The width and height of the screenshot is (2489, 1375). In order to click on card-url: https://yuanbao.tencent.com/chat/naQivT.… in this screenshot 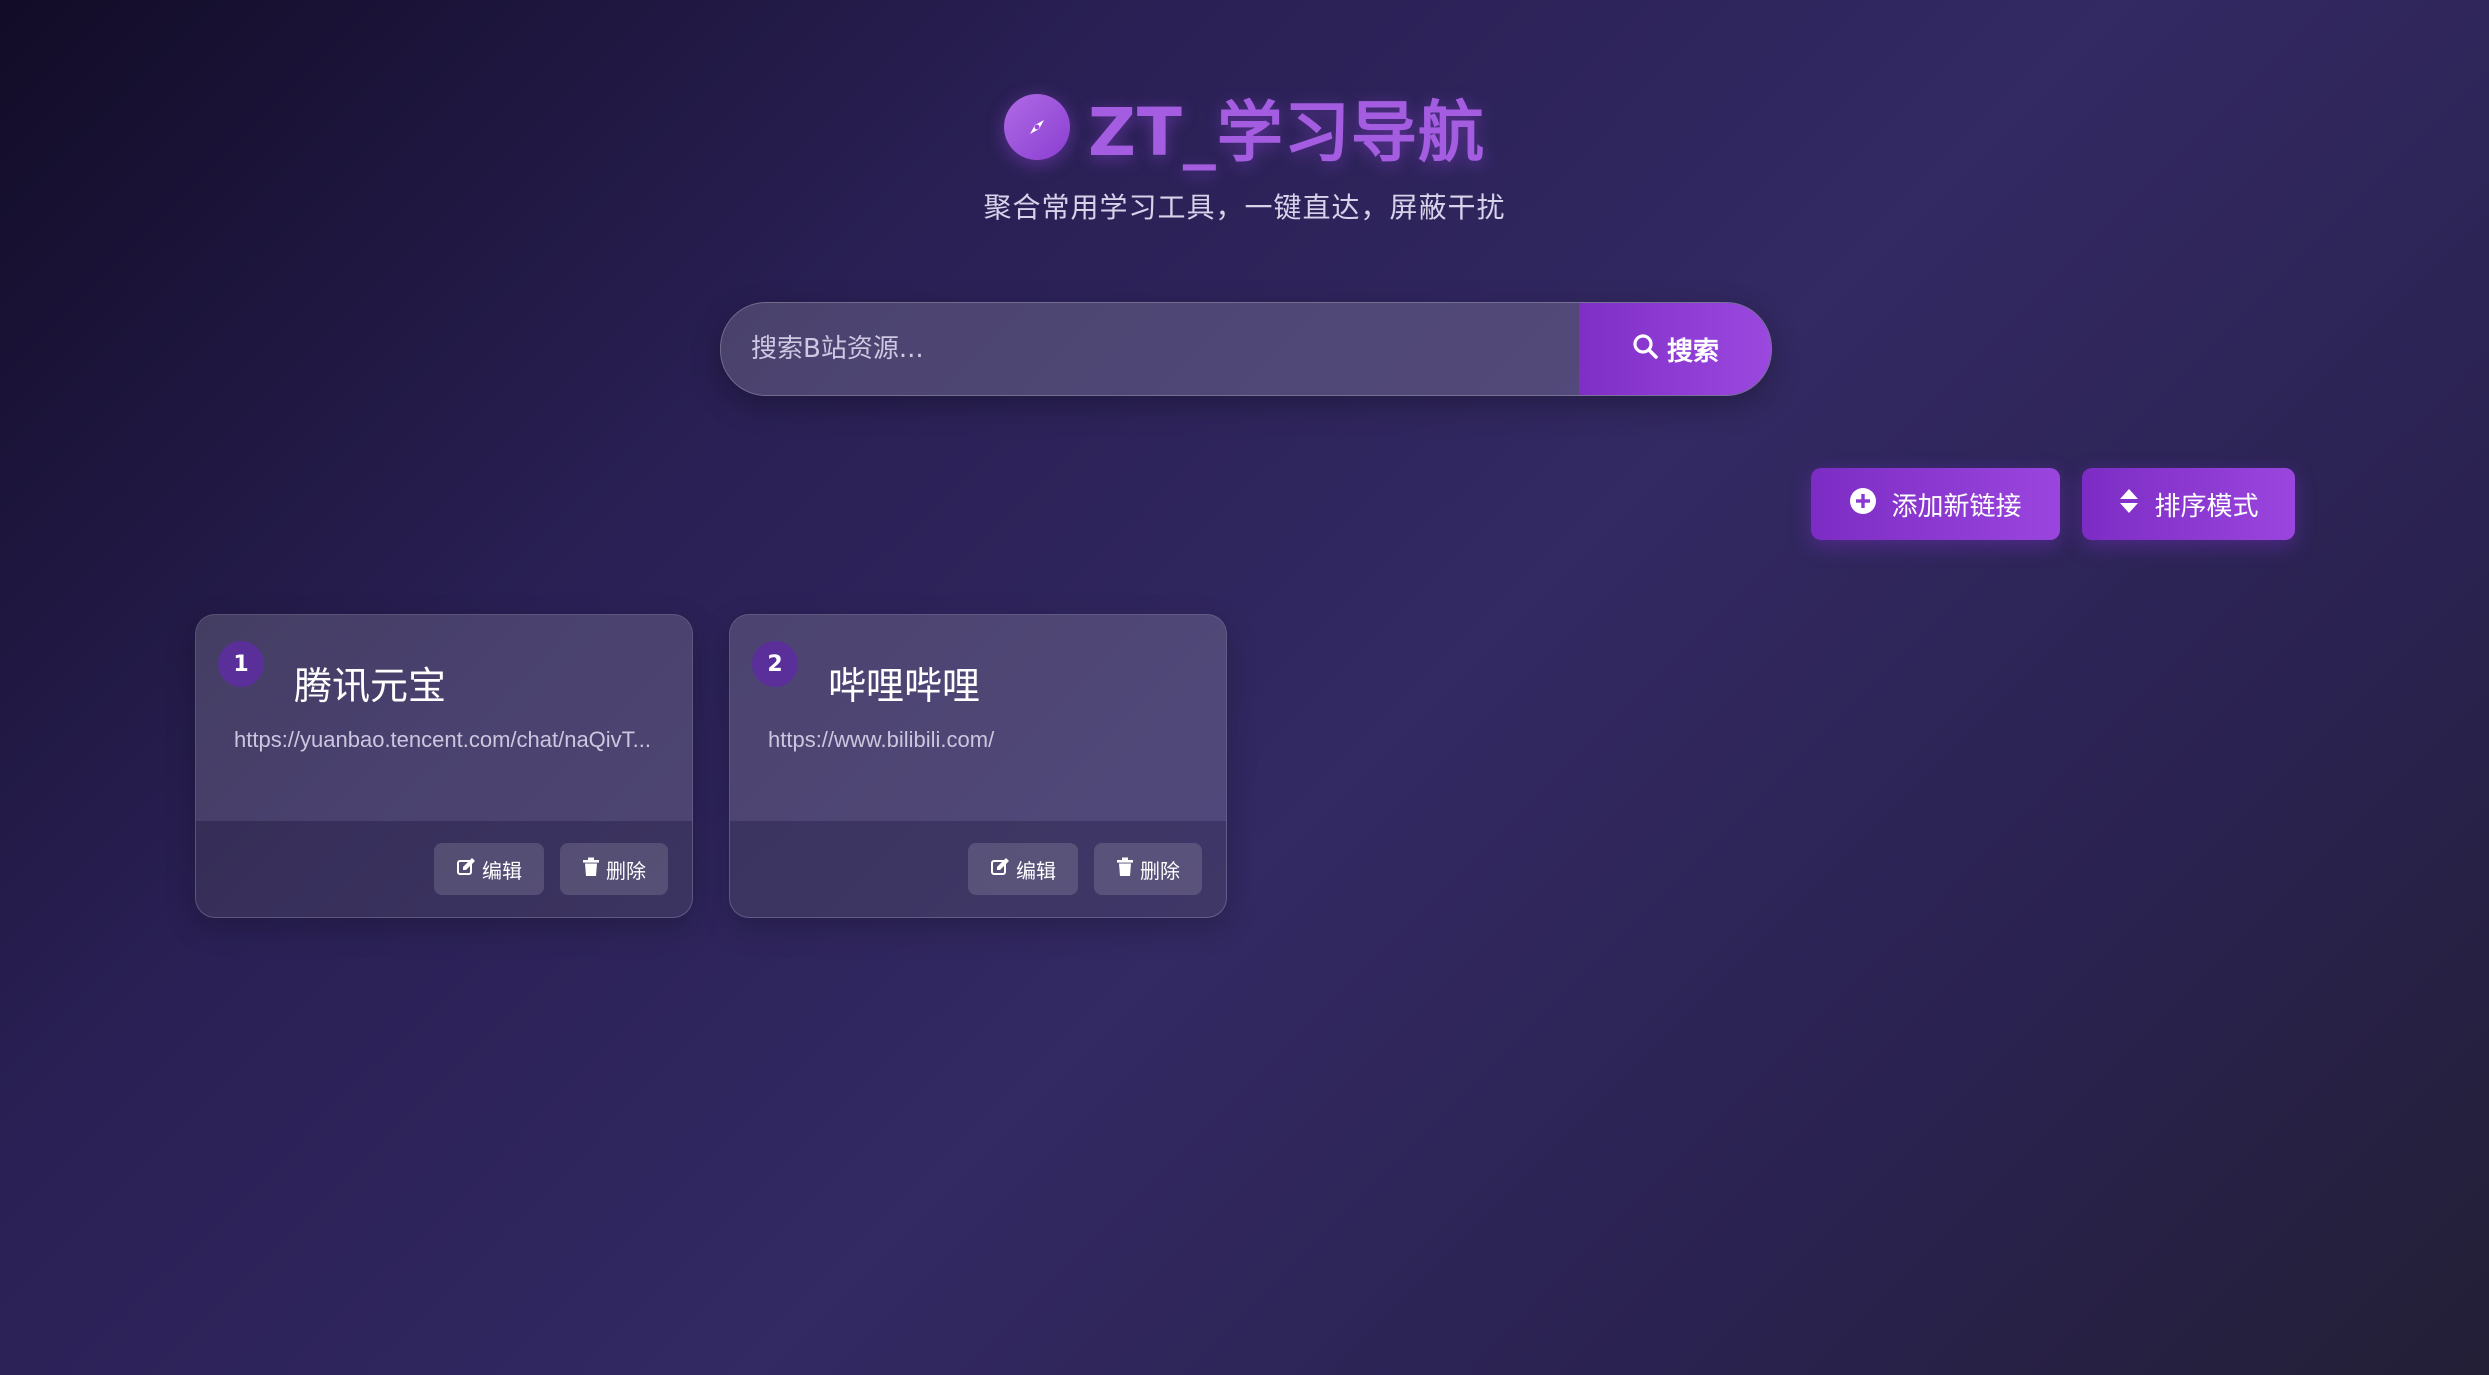, I will do `click(444, 740)`.